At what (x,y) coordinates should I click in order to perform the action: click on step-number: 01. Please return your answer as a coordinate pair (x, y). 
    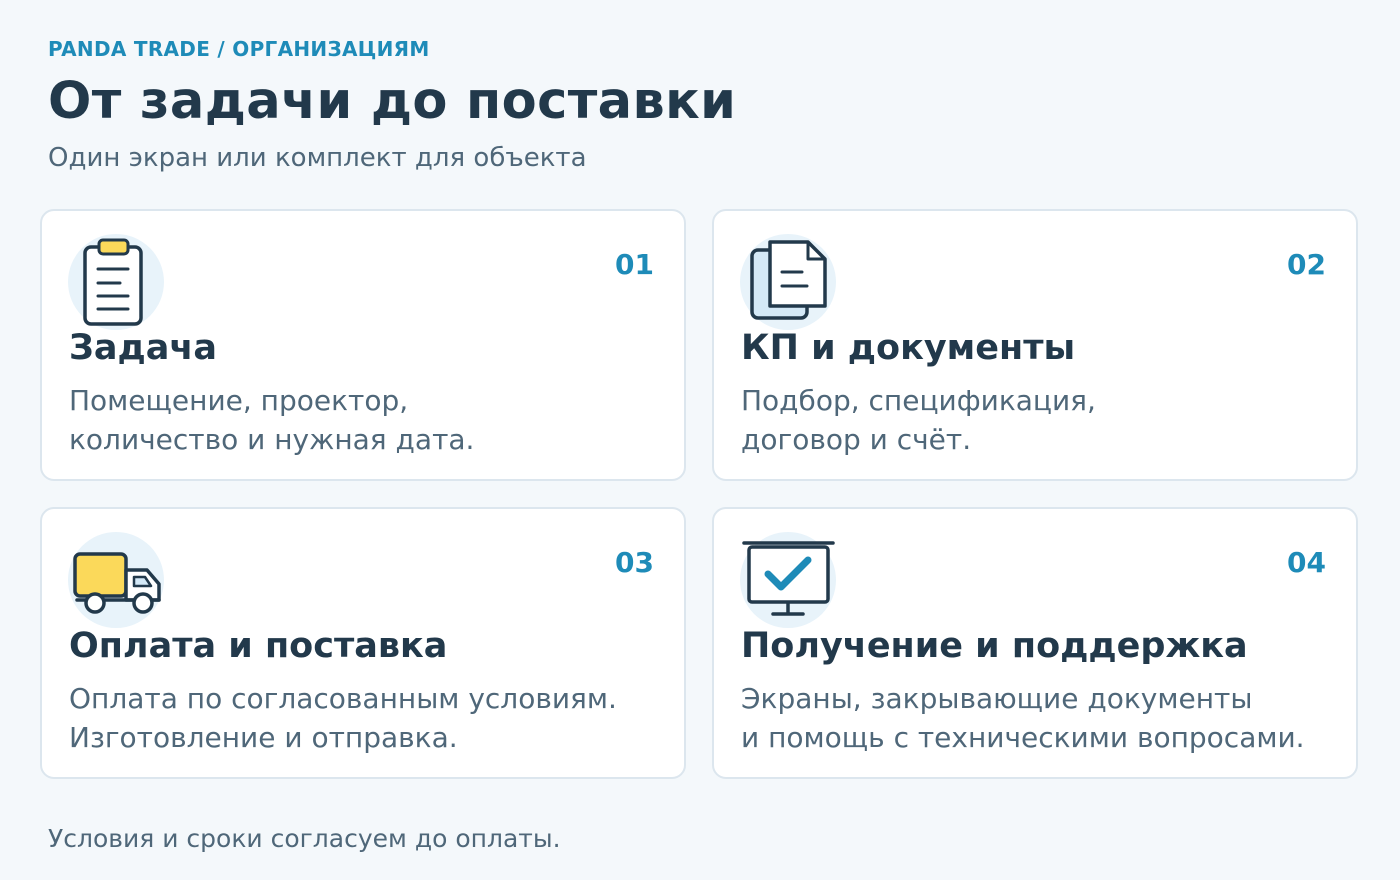
    Looking at the image, I should click on (634, 264).